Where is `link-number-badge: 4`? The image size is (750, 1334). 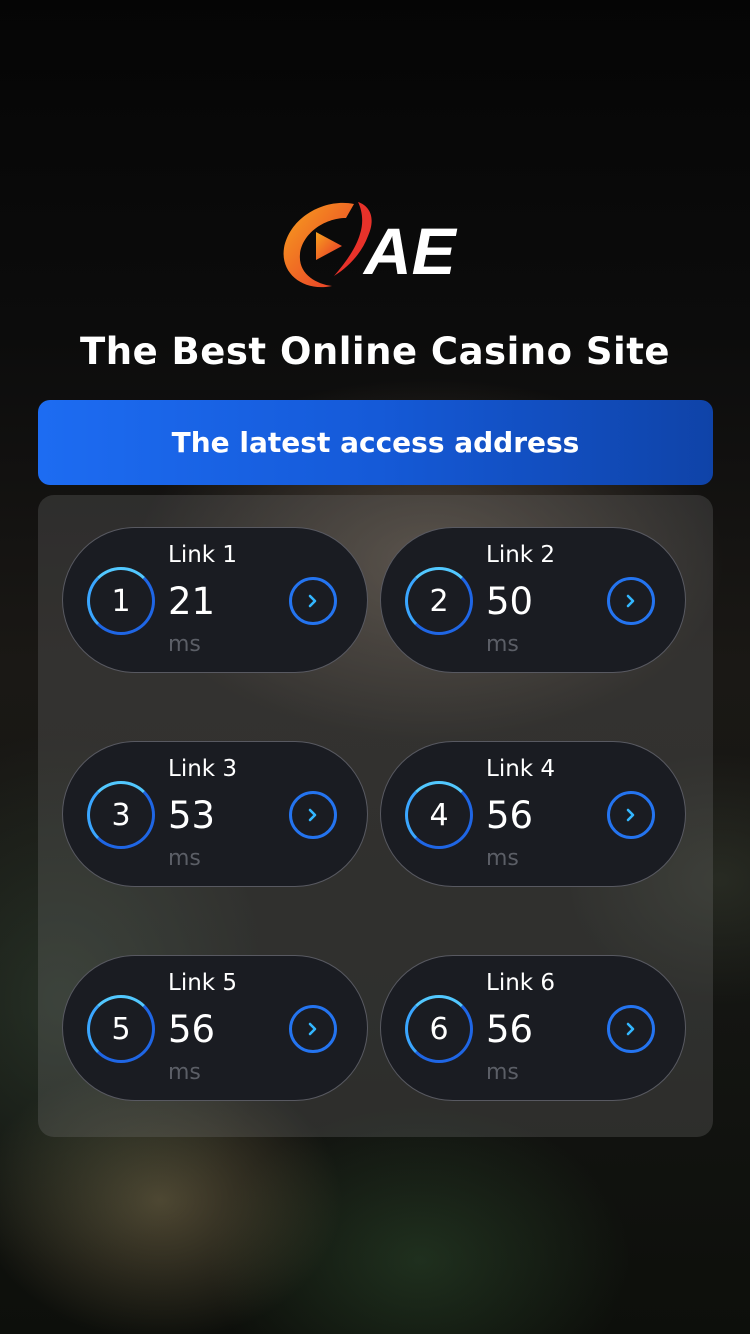 link-number-badge: 4 is located at coordinates (439, 815).